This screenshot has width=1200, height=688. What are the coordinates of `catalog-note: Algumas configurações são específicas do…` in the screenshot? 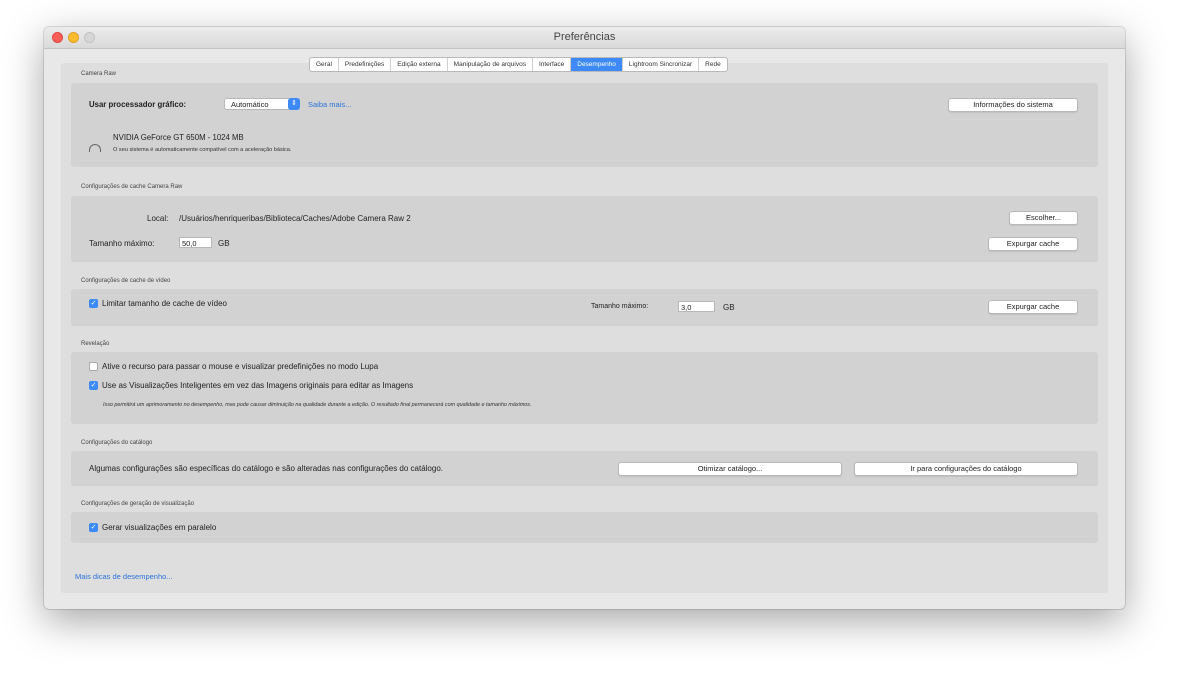 It's located at (266, 468).